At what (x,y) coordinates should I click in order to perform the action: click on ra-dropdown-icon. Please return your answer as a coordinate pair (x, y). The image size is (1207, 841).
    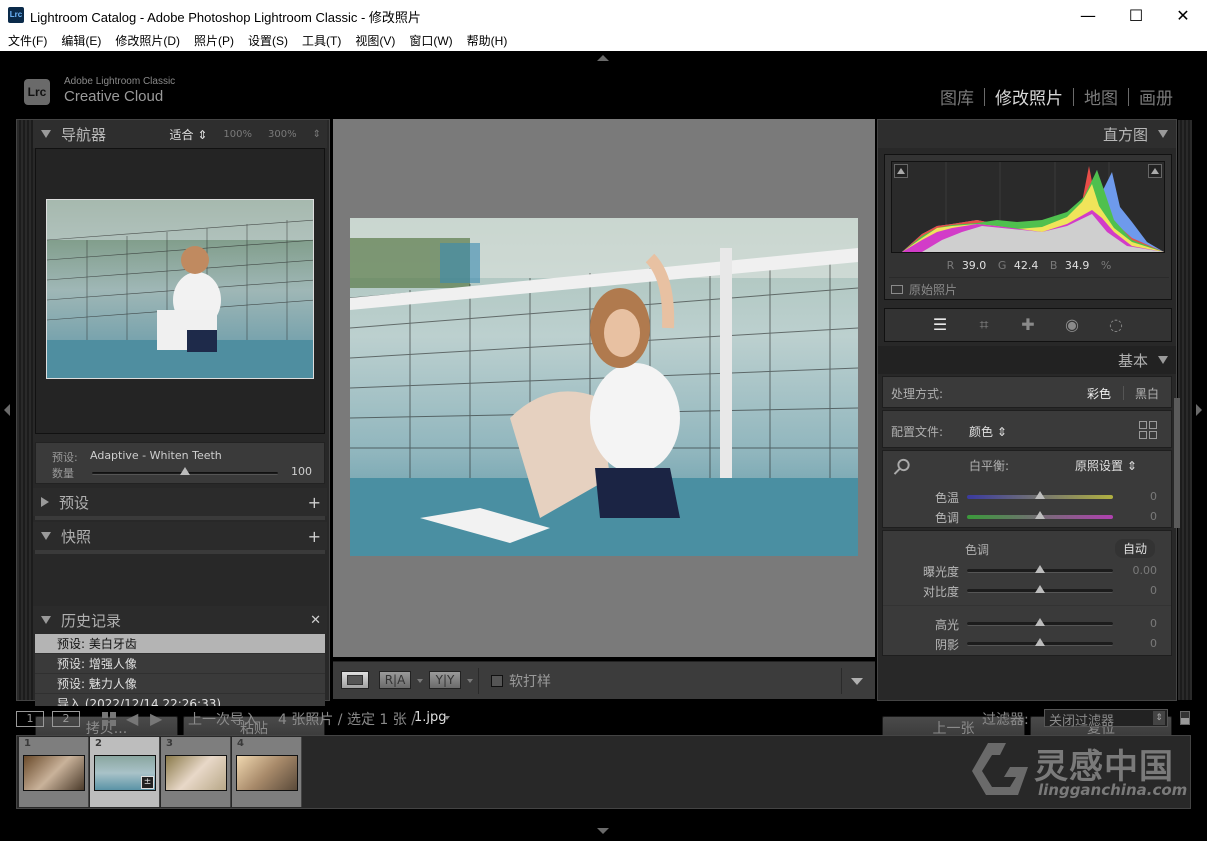
    Looking at the image, I should click on (420, 681).